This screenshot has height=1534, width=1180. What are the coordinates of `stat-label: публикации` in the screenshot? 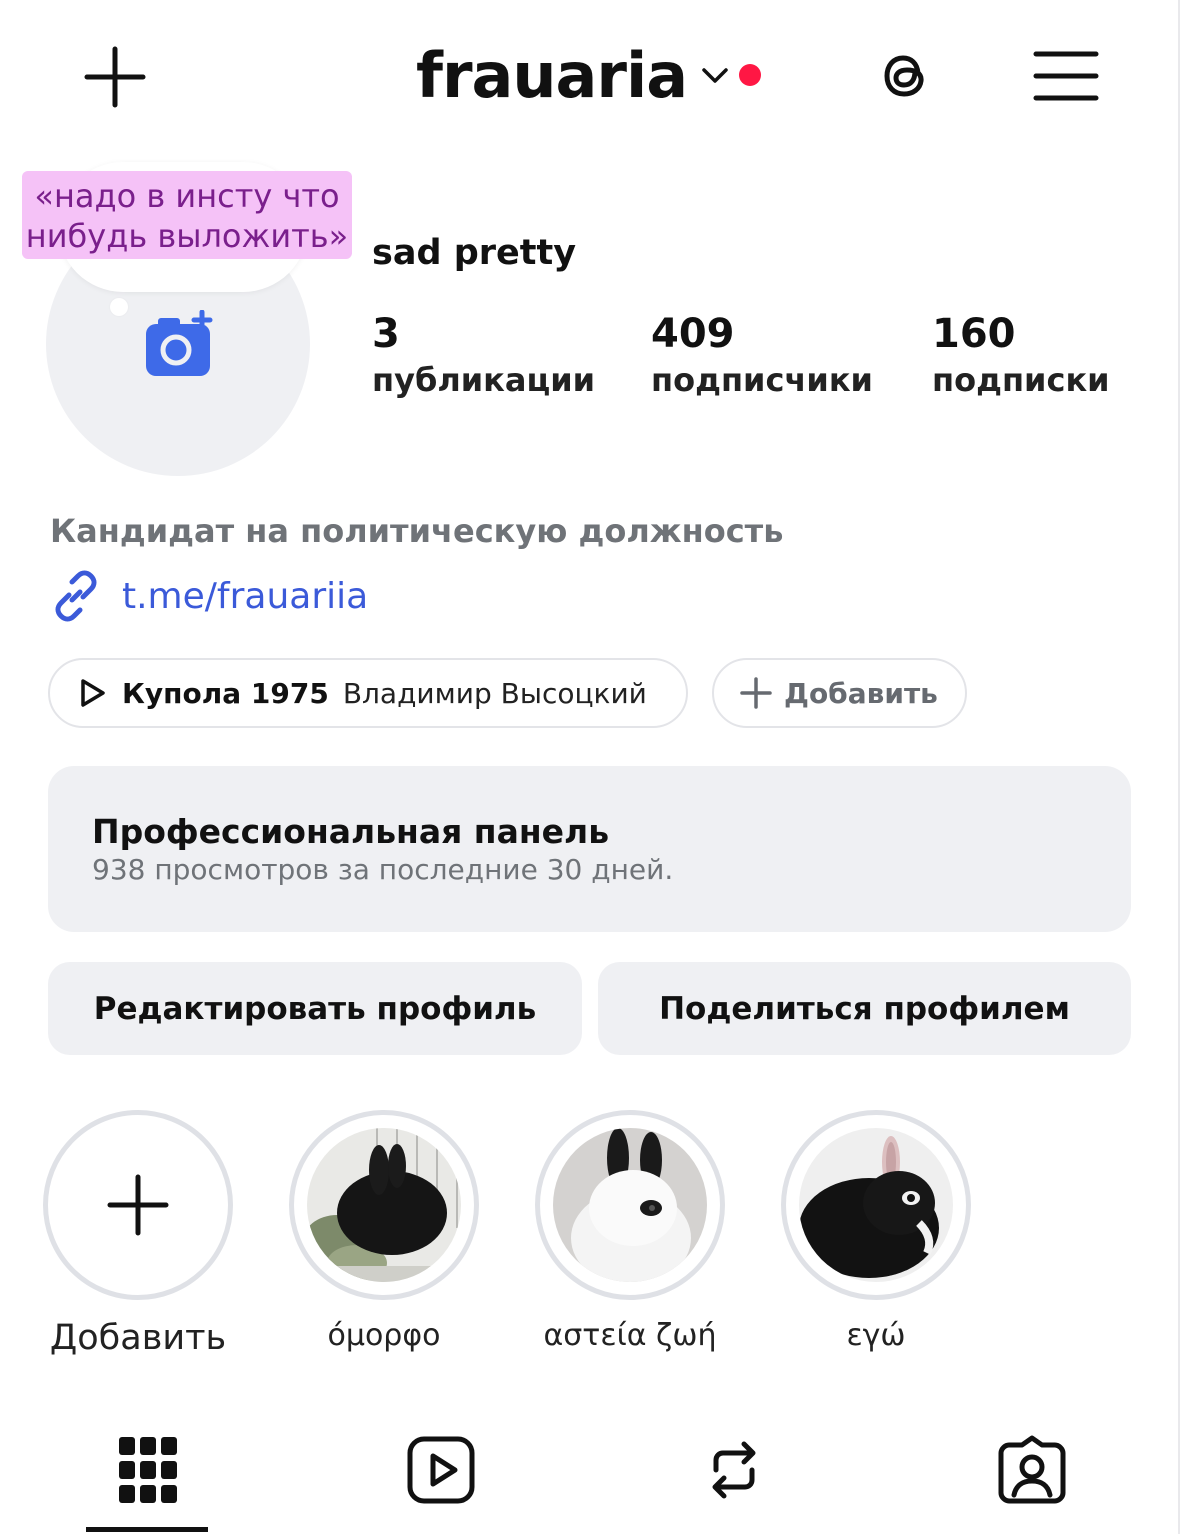 It's located at (484, 380).